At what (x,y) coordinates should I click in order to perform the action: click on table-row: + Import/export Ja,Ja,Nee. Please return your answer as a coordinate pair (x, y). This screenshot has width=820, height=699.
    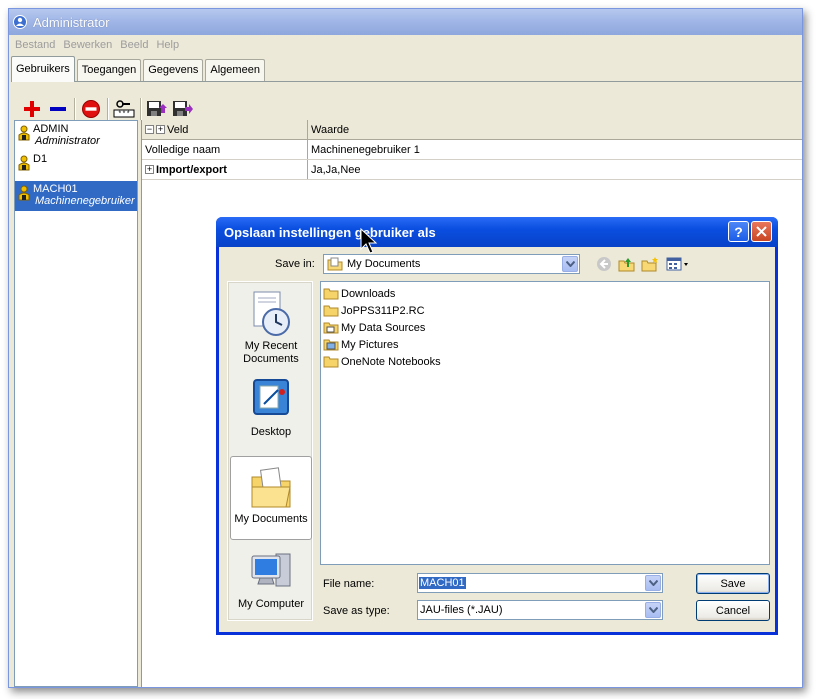
    Looking at the image, I should click on (472, 170).